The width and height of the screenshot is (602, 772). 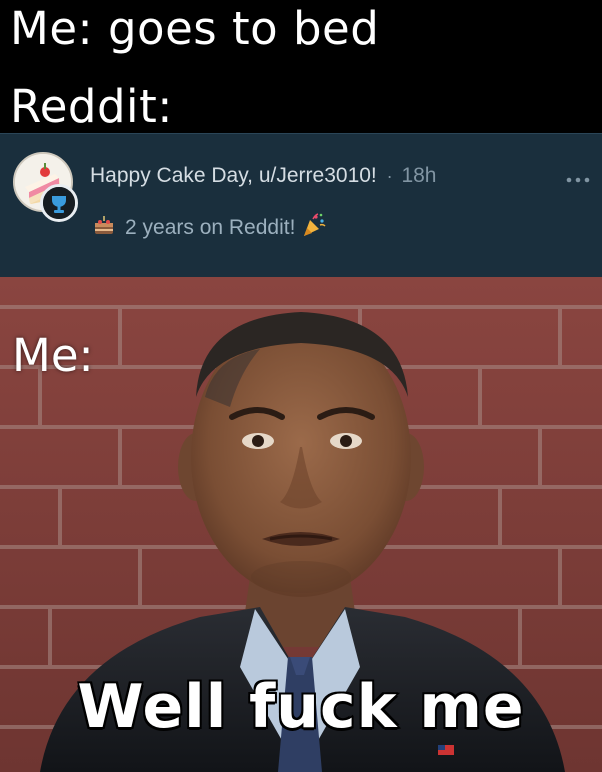 What do you see at coordinates (91, 106) in the screenshot?
I see `top-caption-line-2: Reddit:` at bounding box center [91, 106].